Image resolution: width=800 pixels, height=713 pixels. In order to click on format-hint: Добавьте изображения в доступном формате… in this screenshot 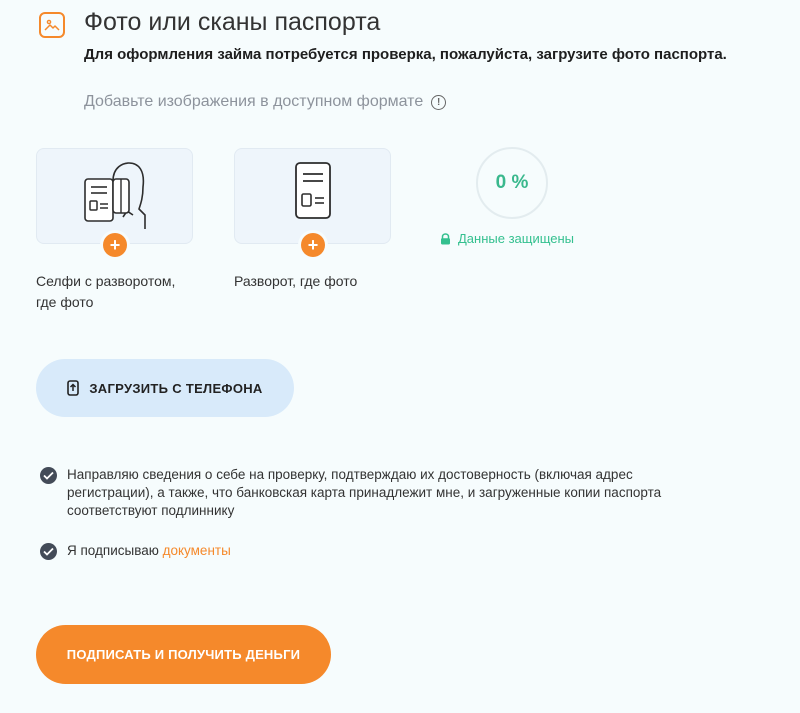, I will do `click(265, 102)`.